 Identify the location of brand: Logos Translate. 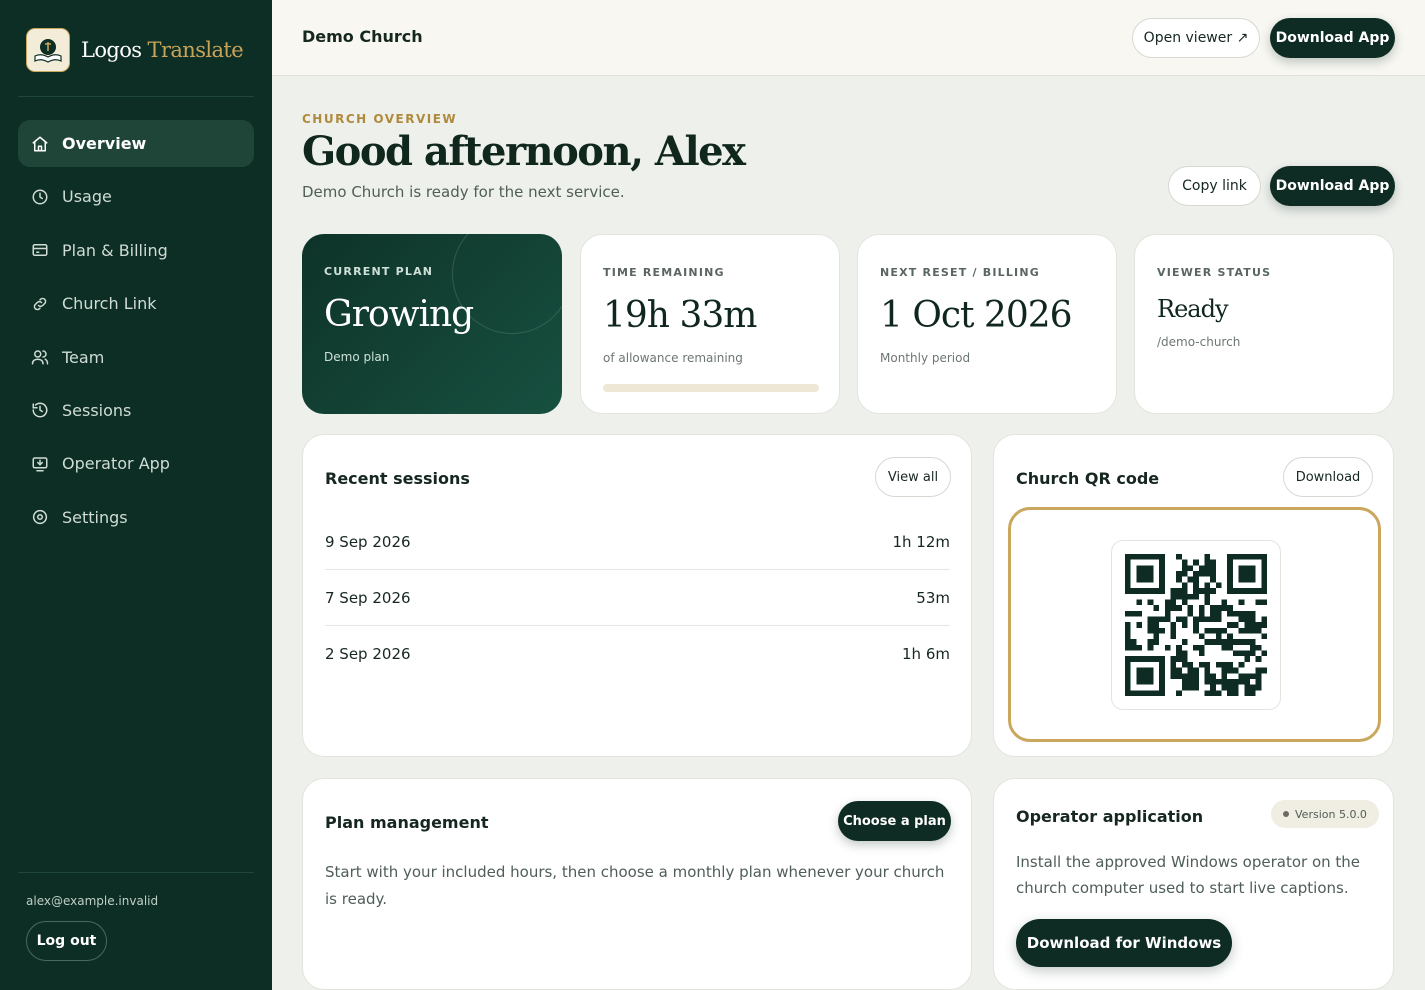
(135, 50).